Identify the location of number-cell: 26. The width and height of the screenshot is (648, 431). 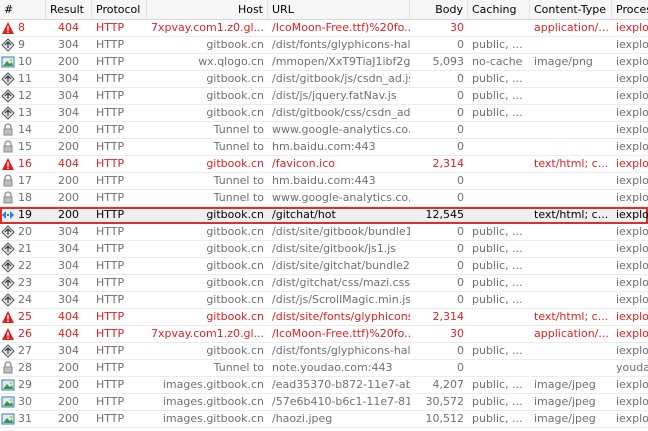
(25, 333).